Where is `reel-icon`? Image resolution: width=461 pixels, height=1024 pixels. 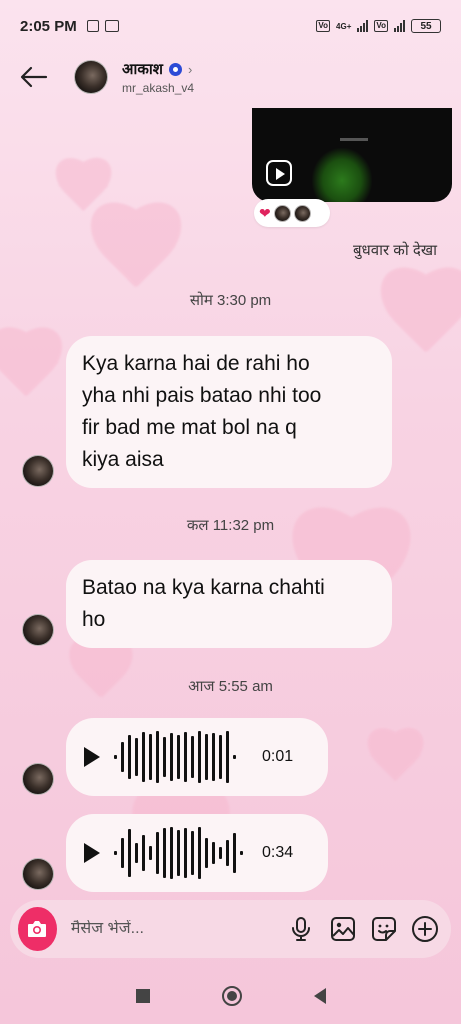 reel-icon is located at coordinates (279, 173).